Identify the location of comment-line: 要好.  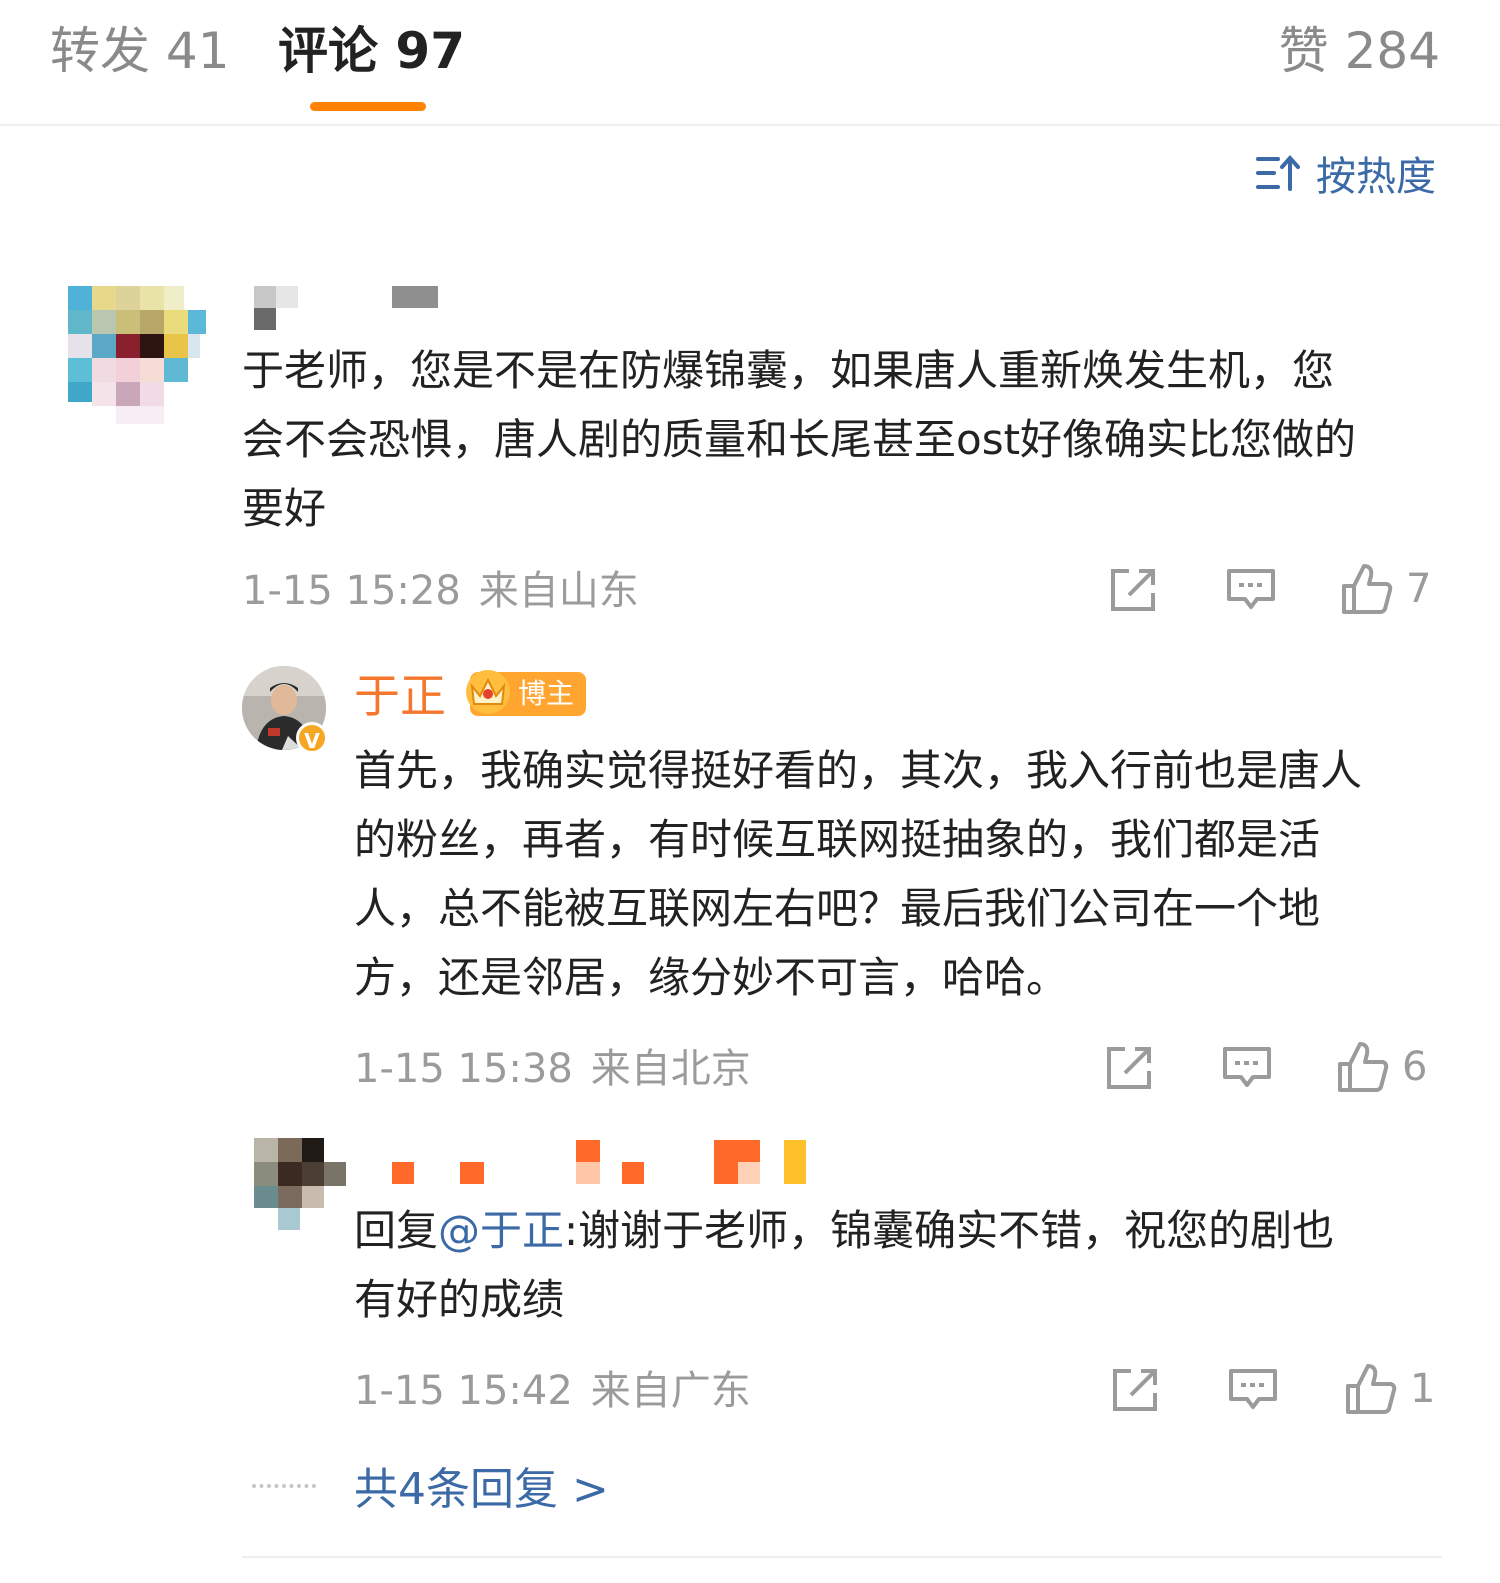
(284, 508).